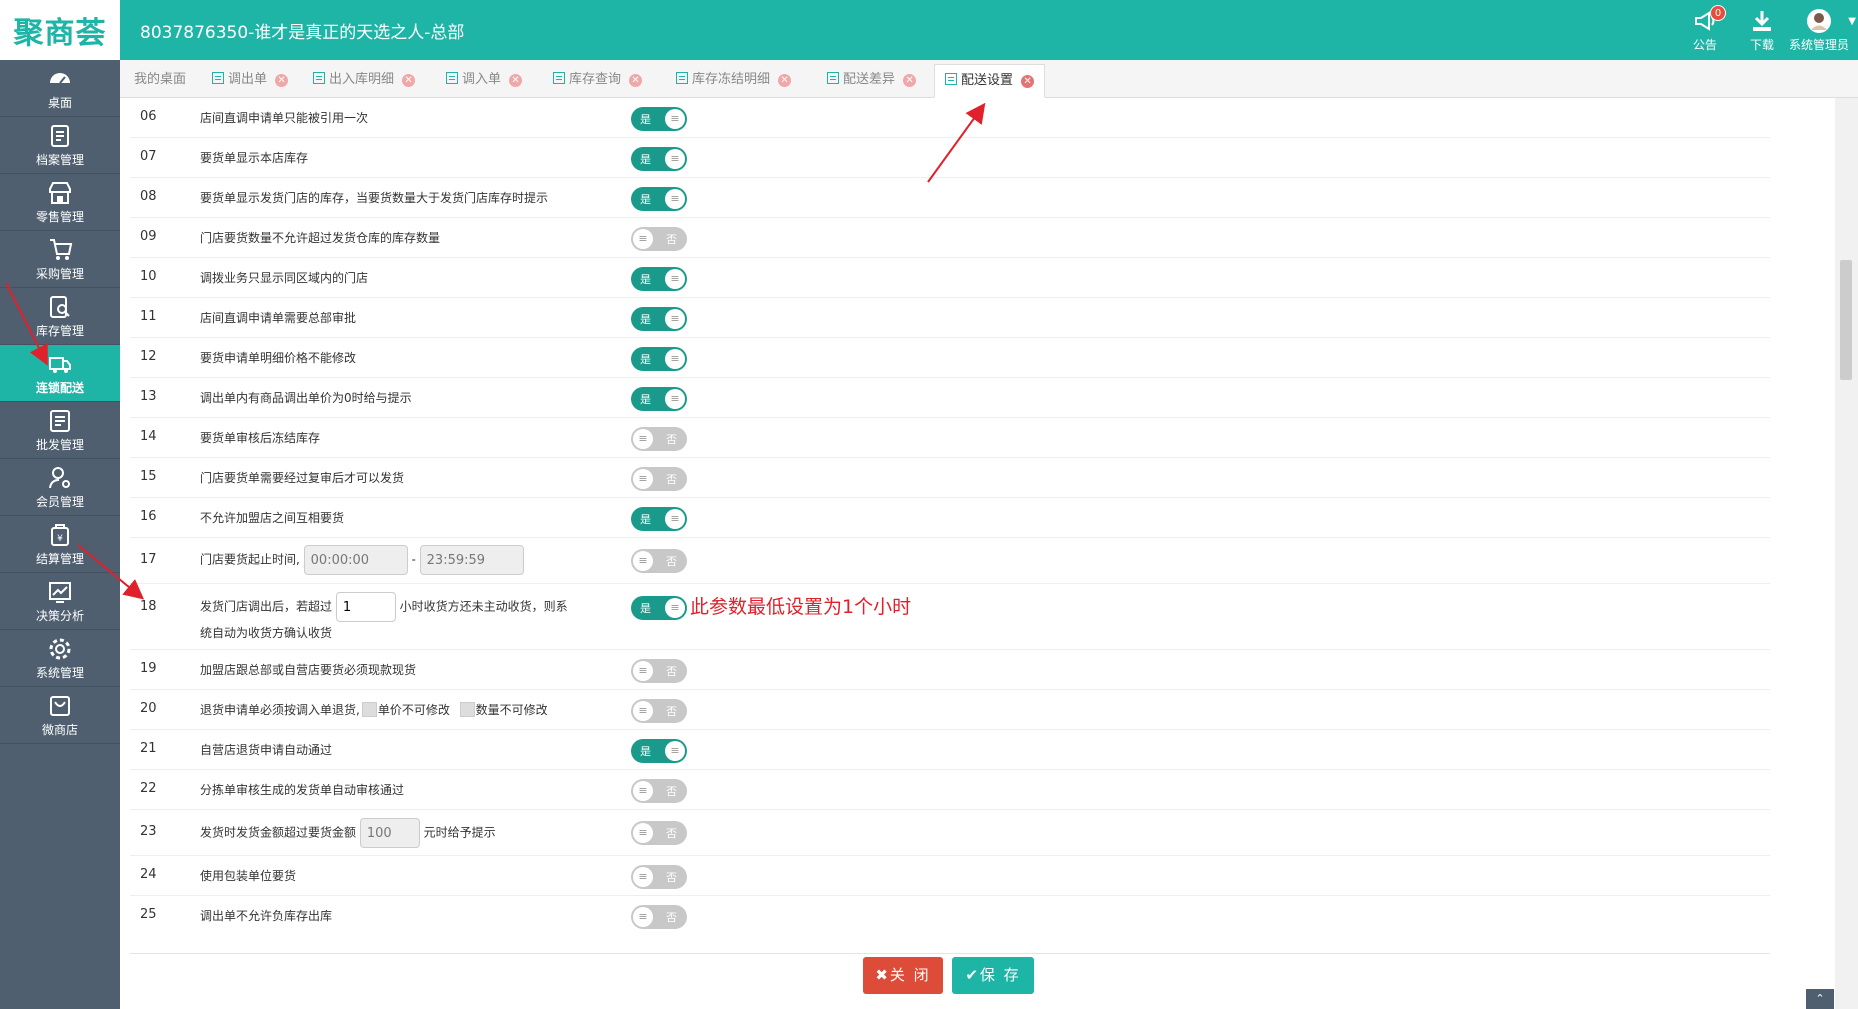 This screenshot has width=1858, height=1009. What do you see at coordinates (60, 307) in the screenshot?
I see `inventory-icon` at bounding box center [60, 307].